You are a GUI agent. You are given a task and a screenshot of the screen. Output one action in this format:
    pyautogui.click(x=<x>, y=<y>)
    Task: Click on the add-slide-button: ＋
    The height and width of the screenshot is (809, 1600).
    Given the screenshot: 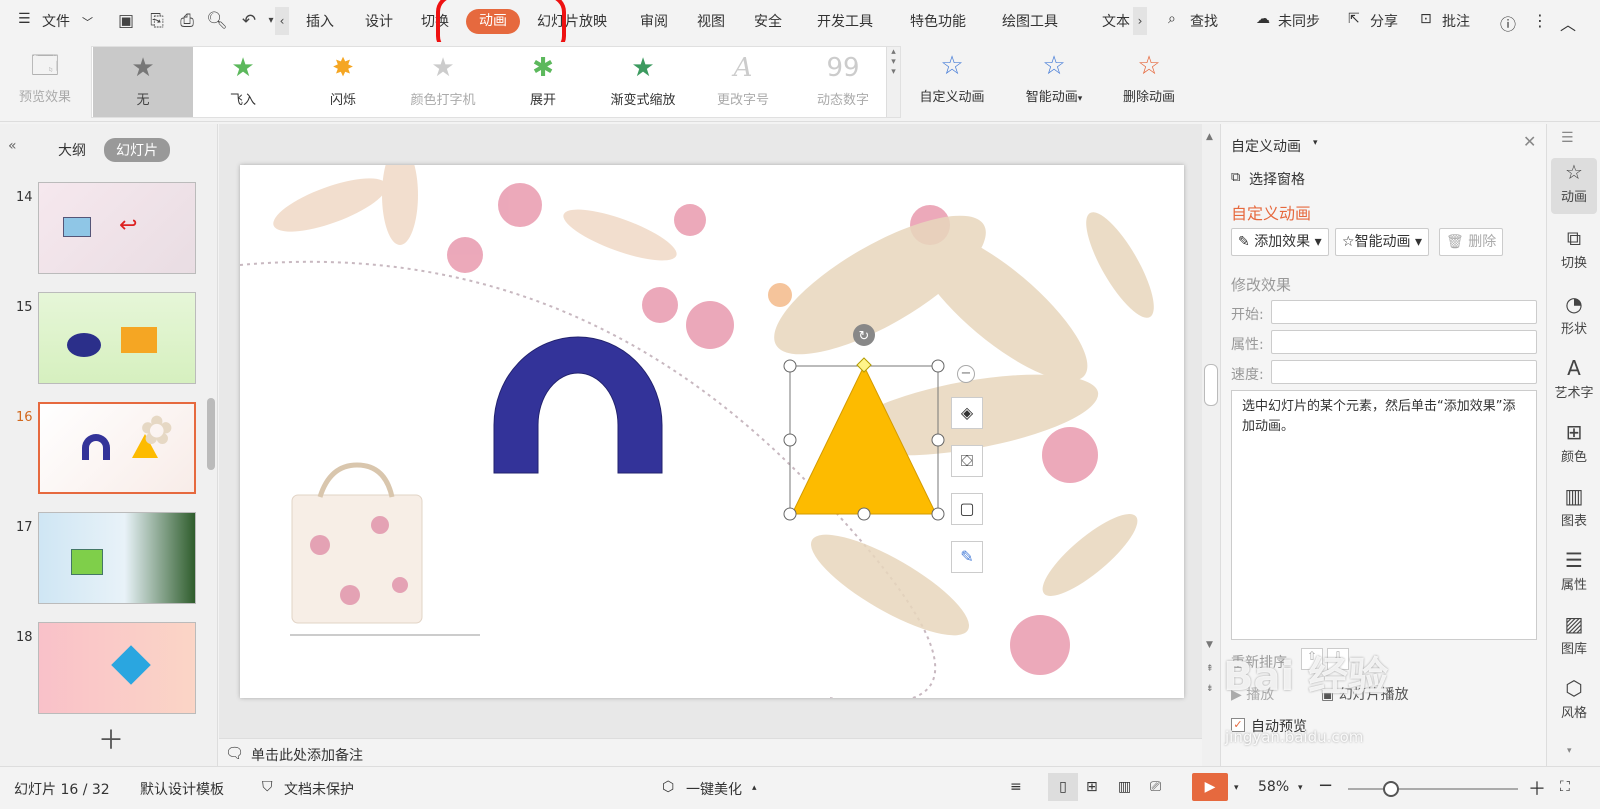 What is the action you would take?
    pyautogui.click(x=111, y=738)
    